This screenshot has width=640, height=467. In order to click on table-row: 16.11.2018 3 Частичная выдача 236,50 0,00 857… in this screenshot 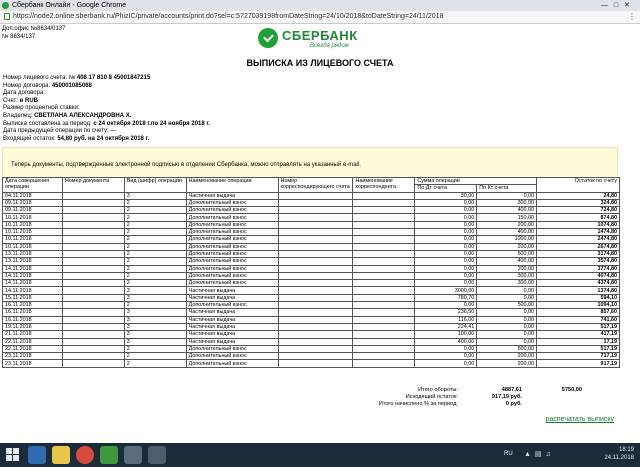, I will do `click(311, 312)`.